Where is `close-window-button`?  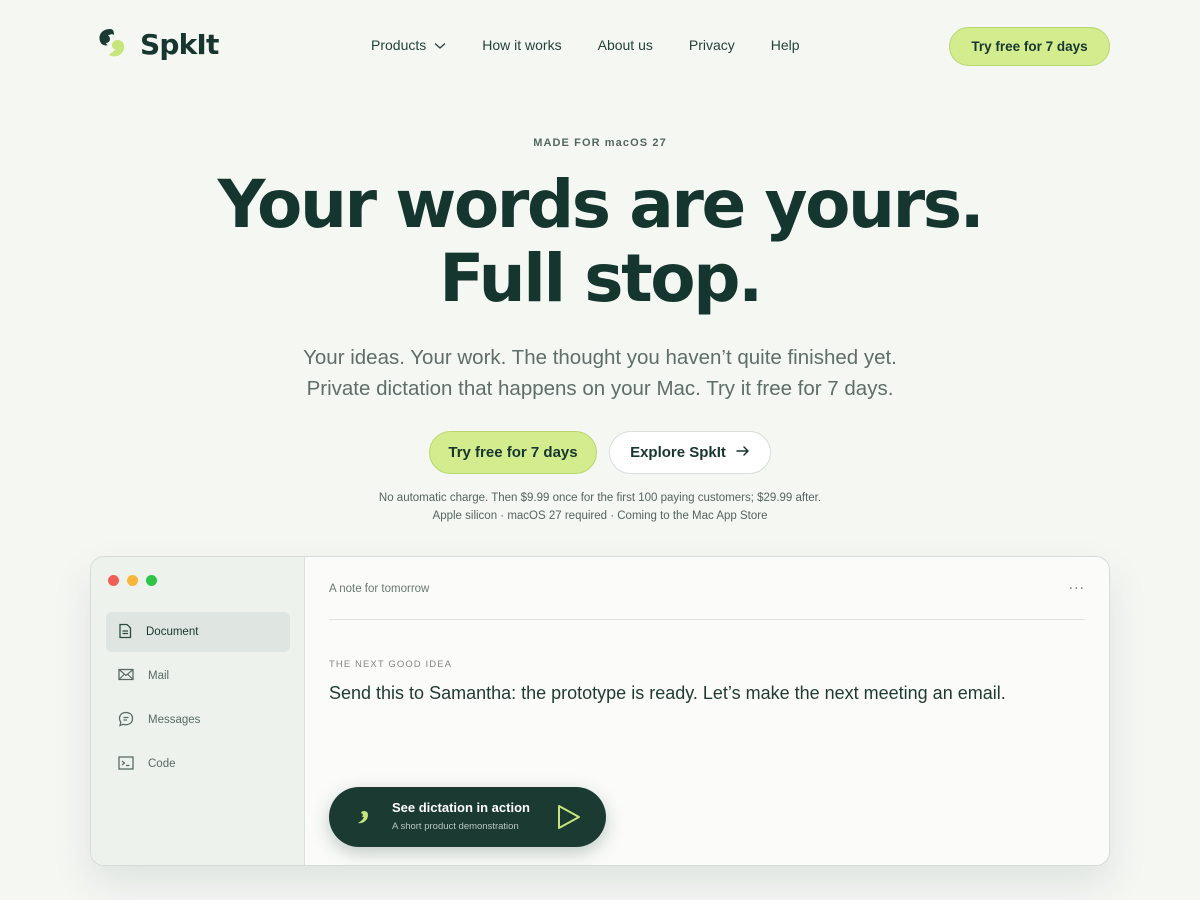 close-window-button is located at coordinates (113, 580).